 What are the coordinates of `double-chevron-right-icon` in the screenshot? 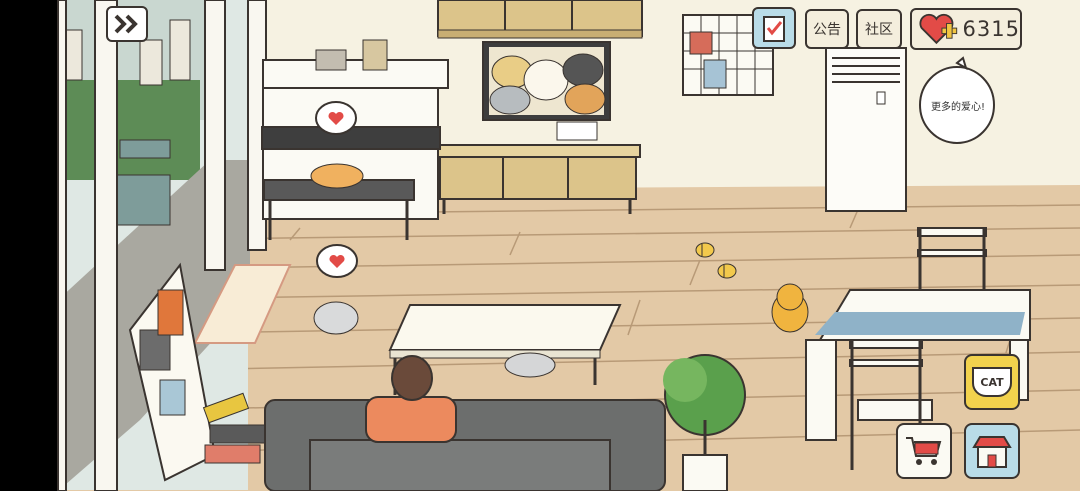 It's located at (126, 24).